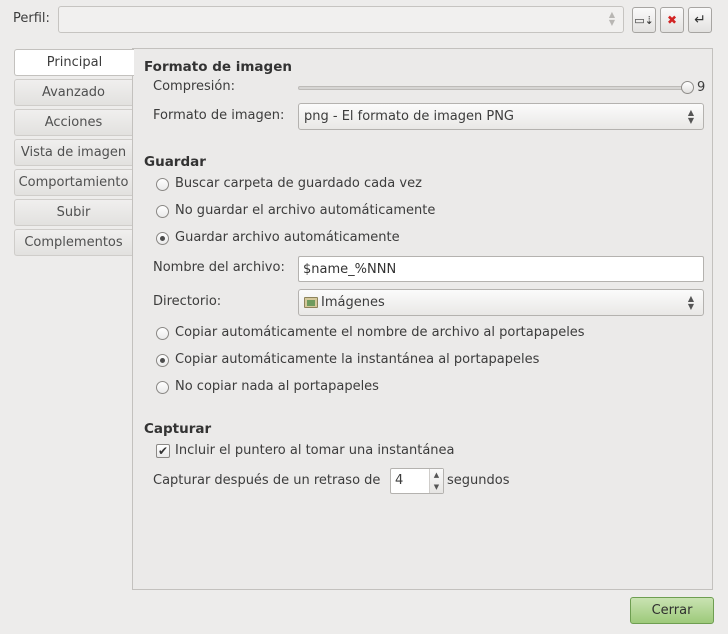 The width and height of the screenshot is (728, 634). What do you see at coordinates (162, 387) in the screenshot?
I see `radio-copy-nothing` at bounding box center [162, 387].